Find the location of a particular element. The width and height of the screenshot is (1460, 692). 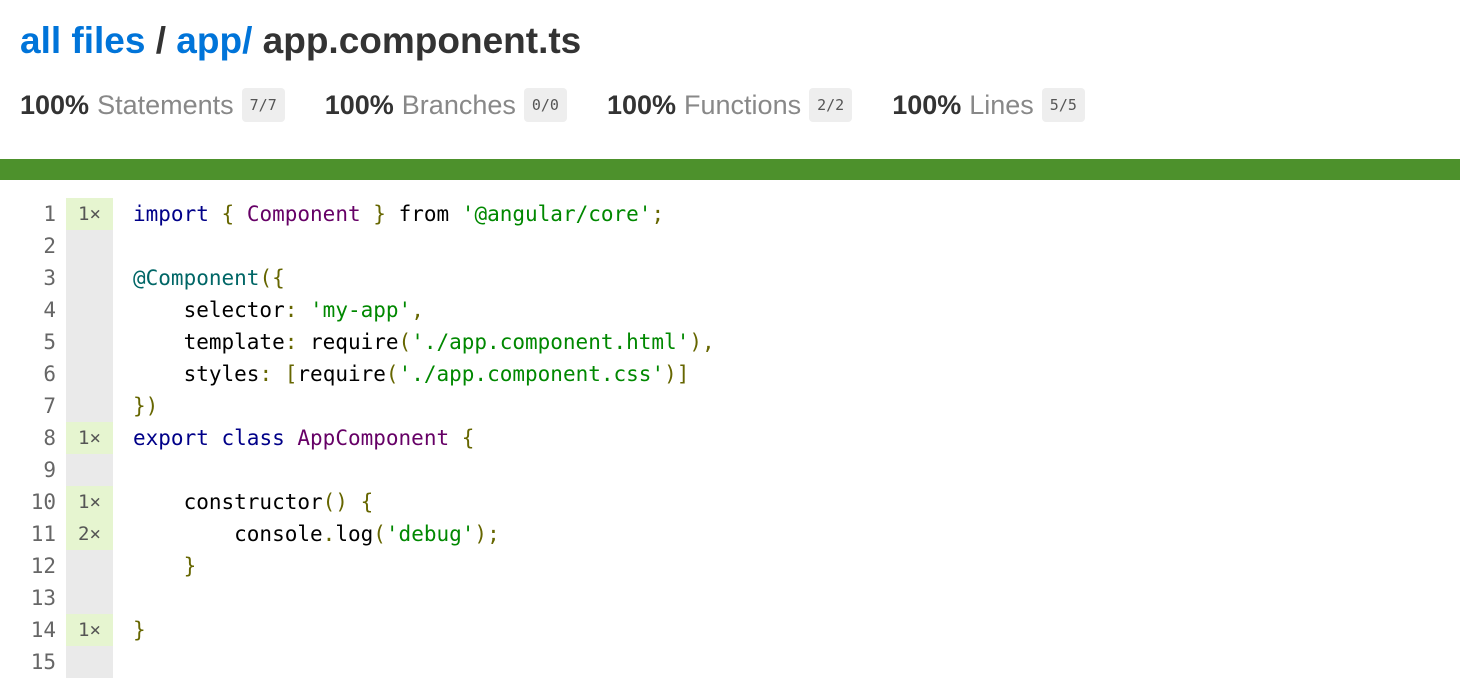

stat-branches: 100% Branches 0/0 is located at coordinates (446, 105).